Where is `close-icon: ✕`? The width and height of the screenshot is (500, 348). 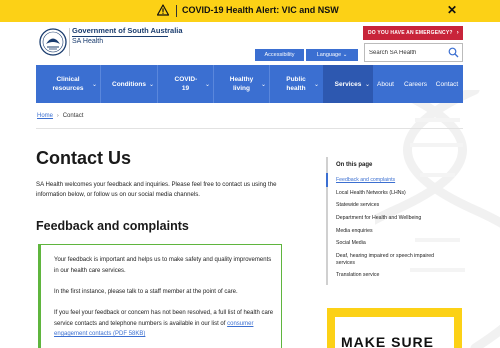 close-icon: ✕ is located at coordinates (452, 10).